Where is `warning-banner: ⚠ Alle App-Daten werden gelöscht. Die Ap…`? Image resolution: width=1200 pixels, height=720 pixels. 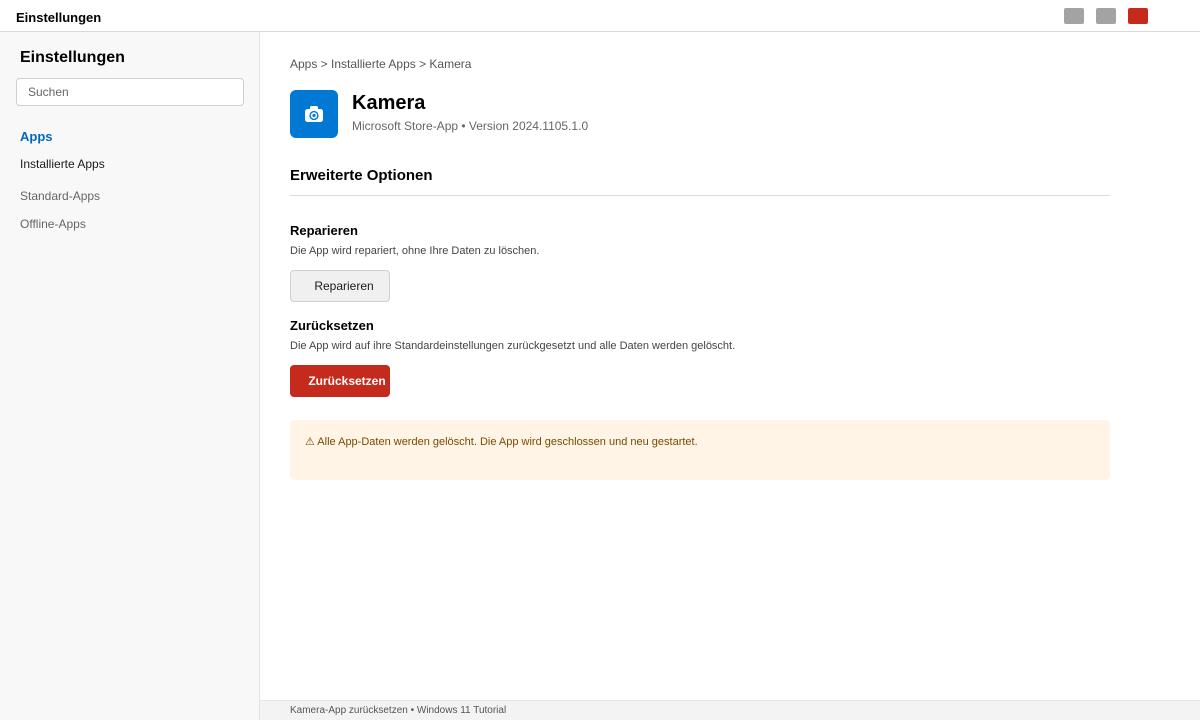 warning-banner: ⚠ Alle App-Daten werden gelöscht. Die Ap… is located at coordinates (700, 450).